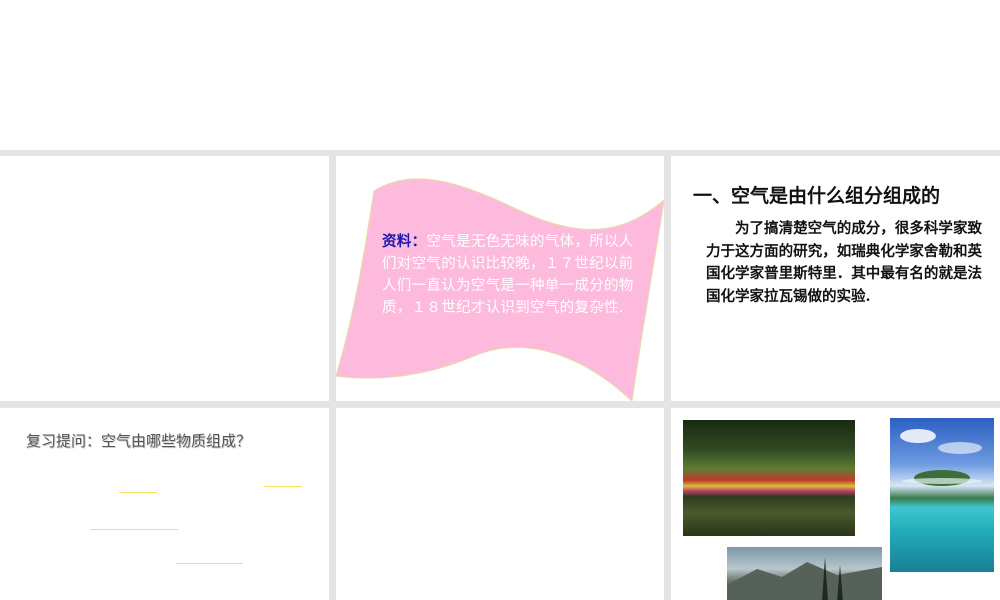 The height and width of the screenshot is (600, 1000). Describe the element at coordinates (404, 241) in the screenshot. I see `resource-label: 资料：` at that location.